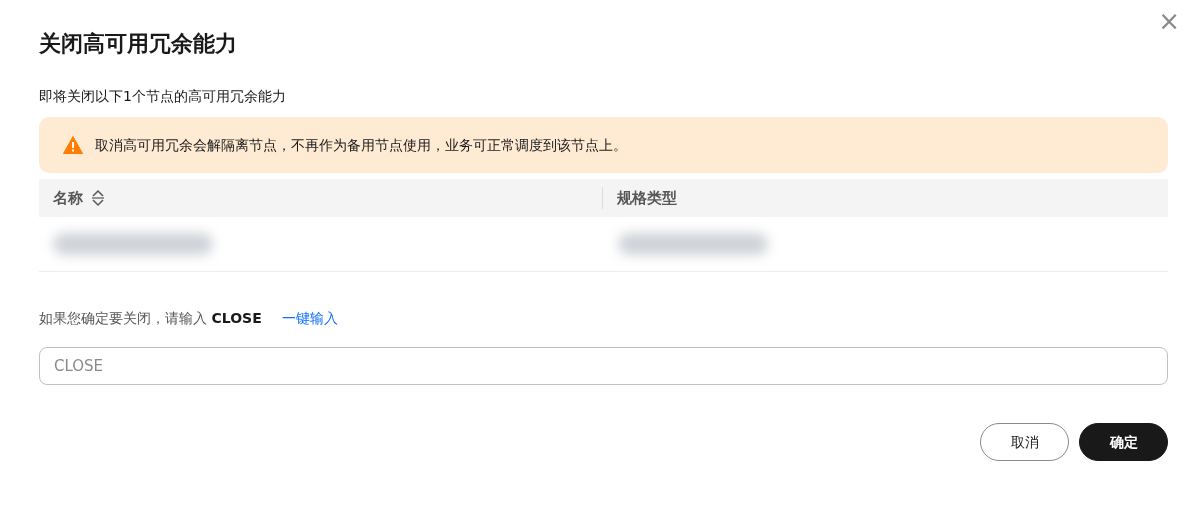 The image size is (1198, 505). I want to click on auto-fill-link: 一键输入, so click(309, 318).